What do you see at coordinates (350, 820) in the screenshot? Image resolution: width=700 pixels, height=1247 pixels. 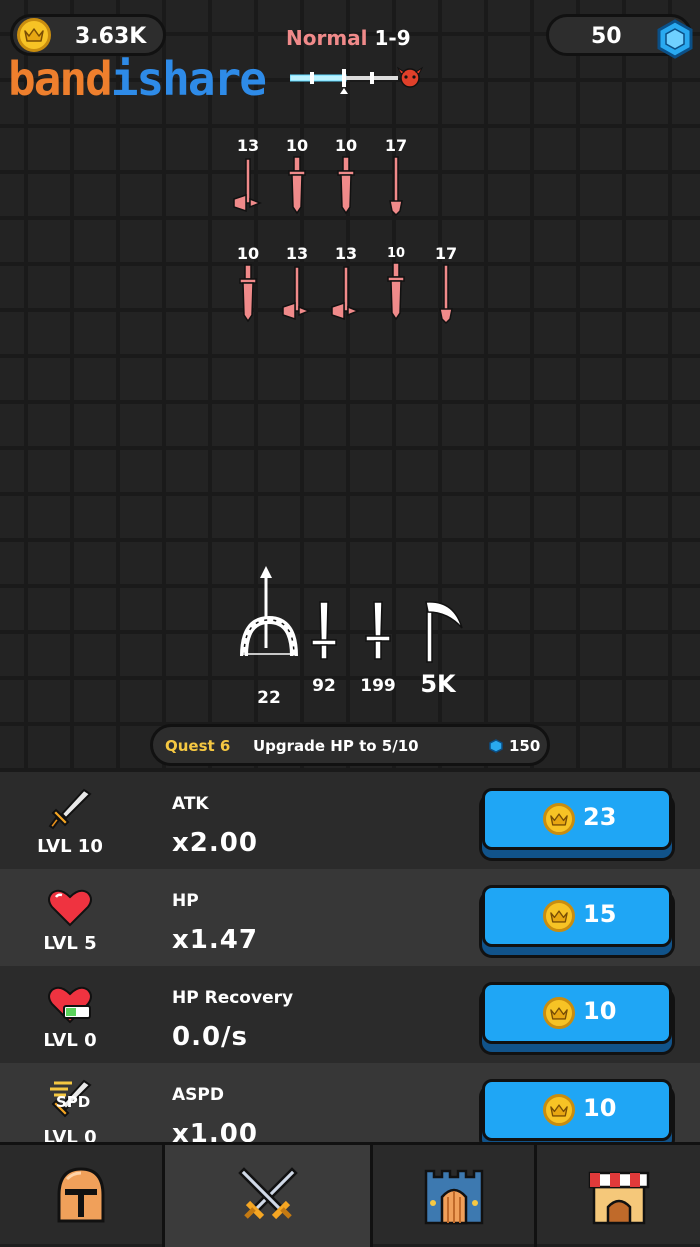 I see `upgrade-row-atk: LVL 10 ATK x2.00 23` at bounding box center [350, 820].